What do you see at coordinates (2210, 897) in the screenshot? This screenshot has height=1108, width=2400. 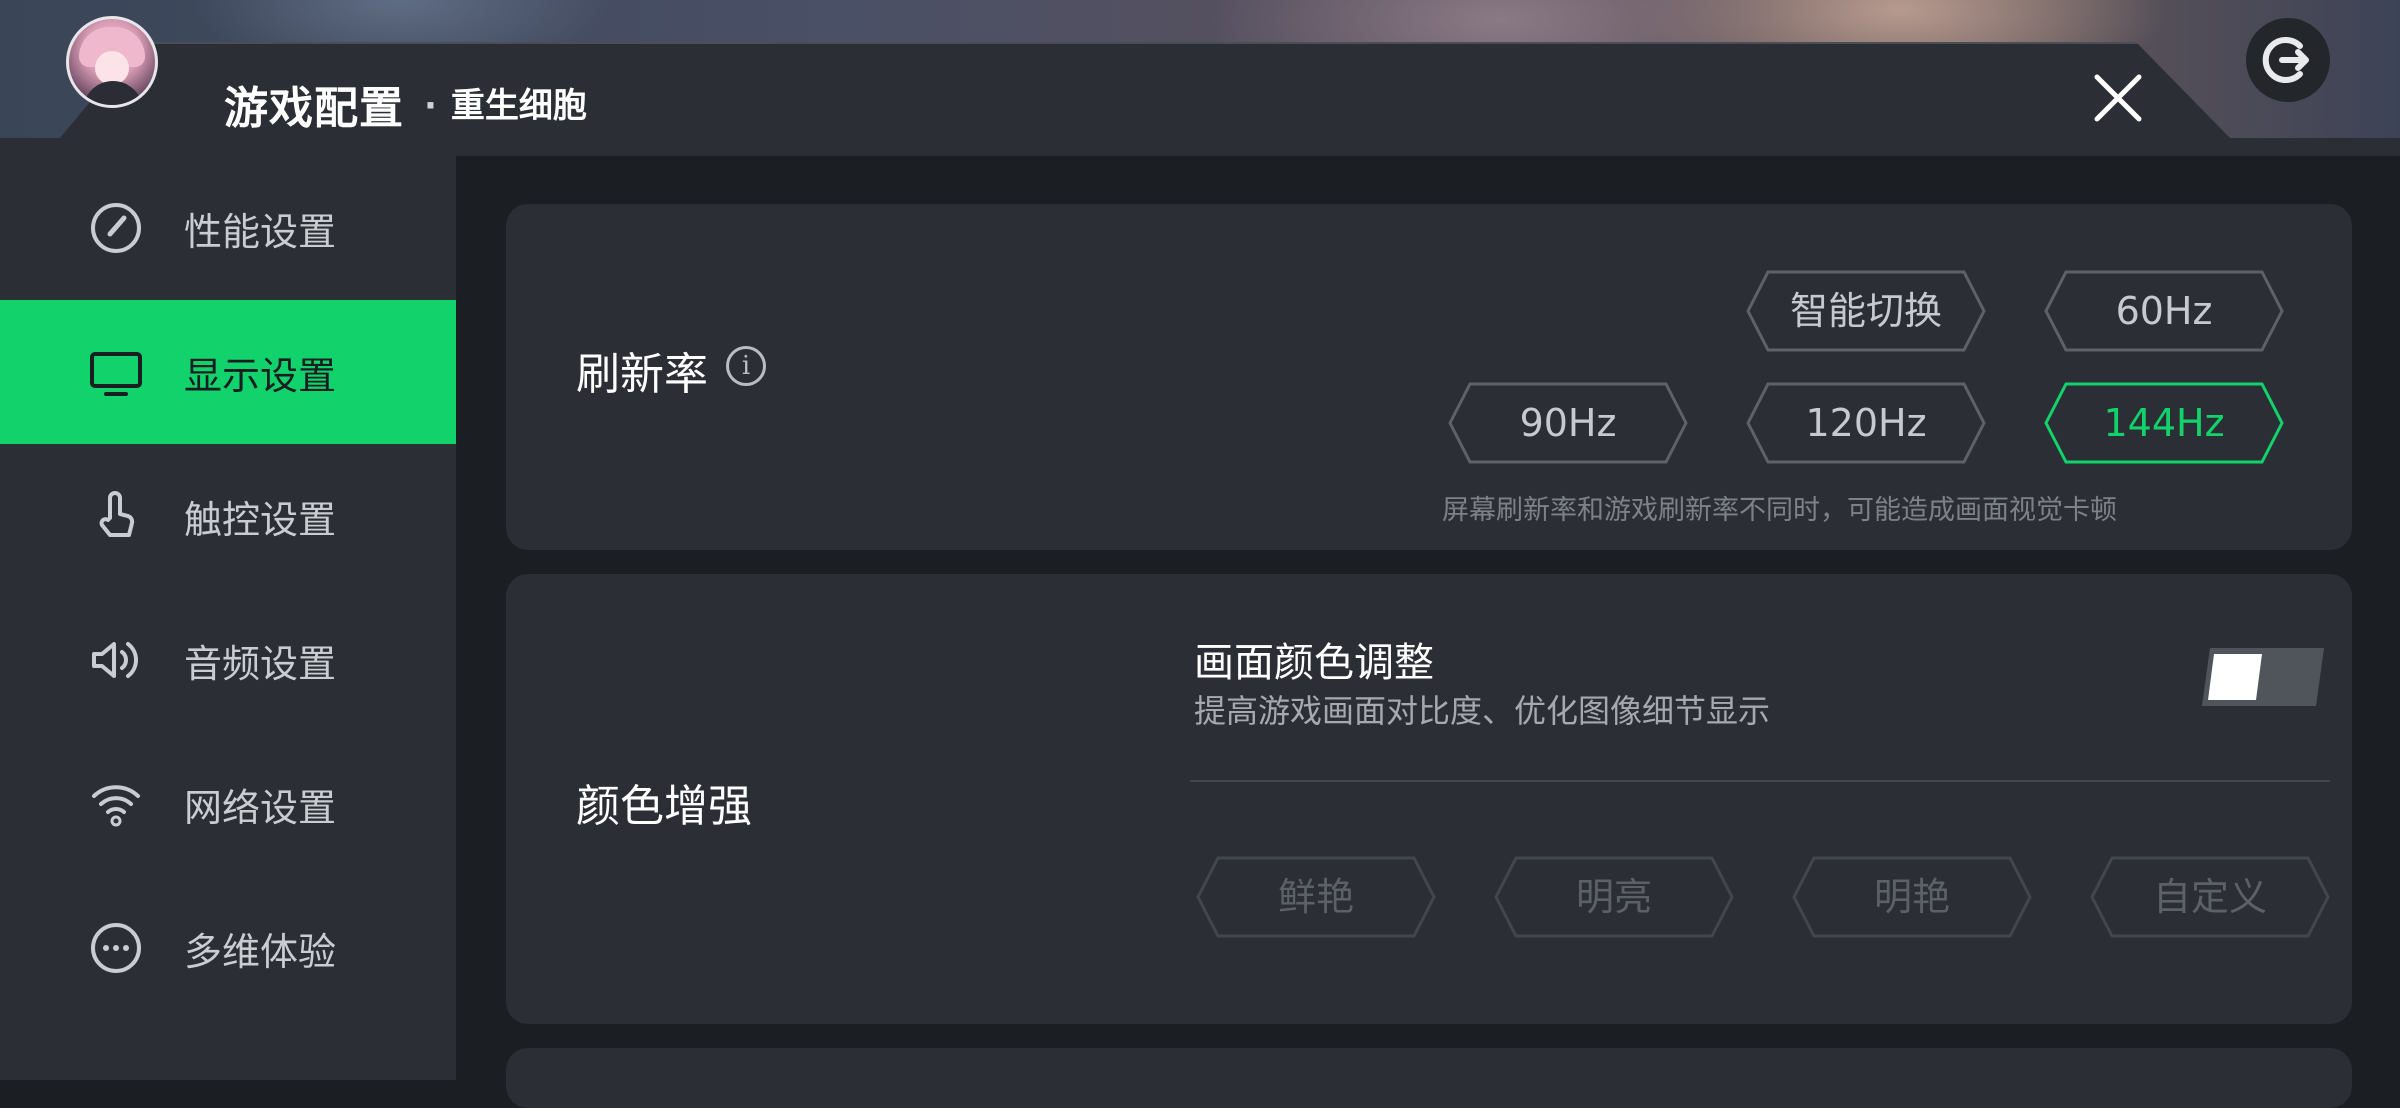 I see `color-mode-custom: 自定义` at bounding box center [2210, 897].